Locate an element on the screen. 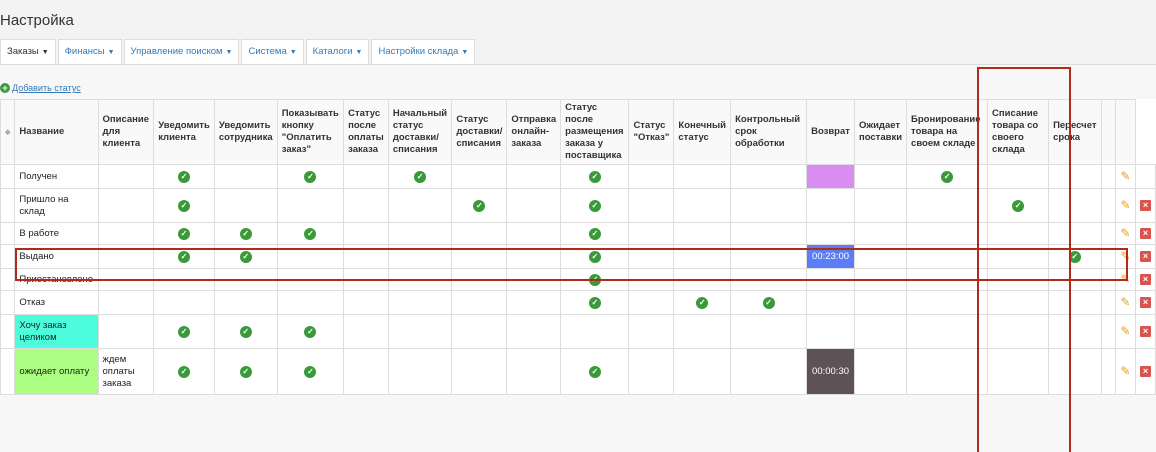  tab-3: Система ▼ is located at coordinates (272, 51).